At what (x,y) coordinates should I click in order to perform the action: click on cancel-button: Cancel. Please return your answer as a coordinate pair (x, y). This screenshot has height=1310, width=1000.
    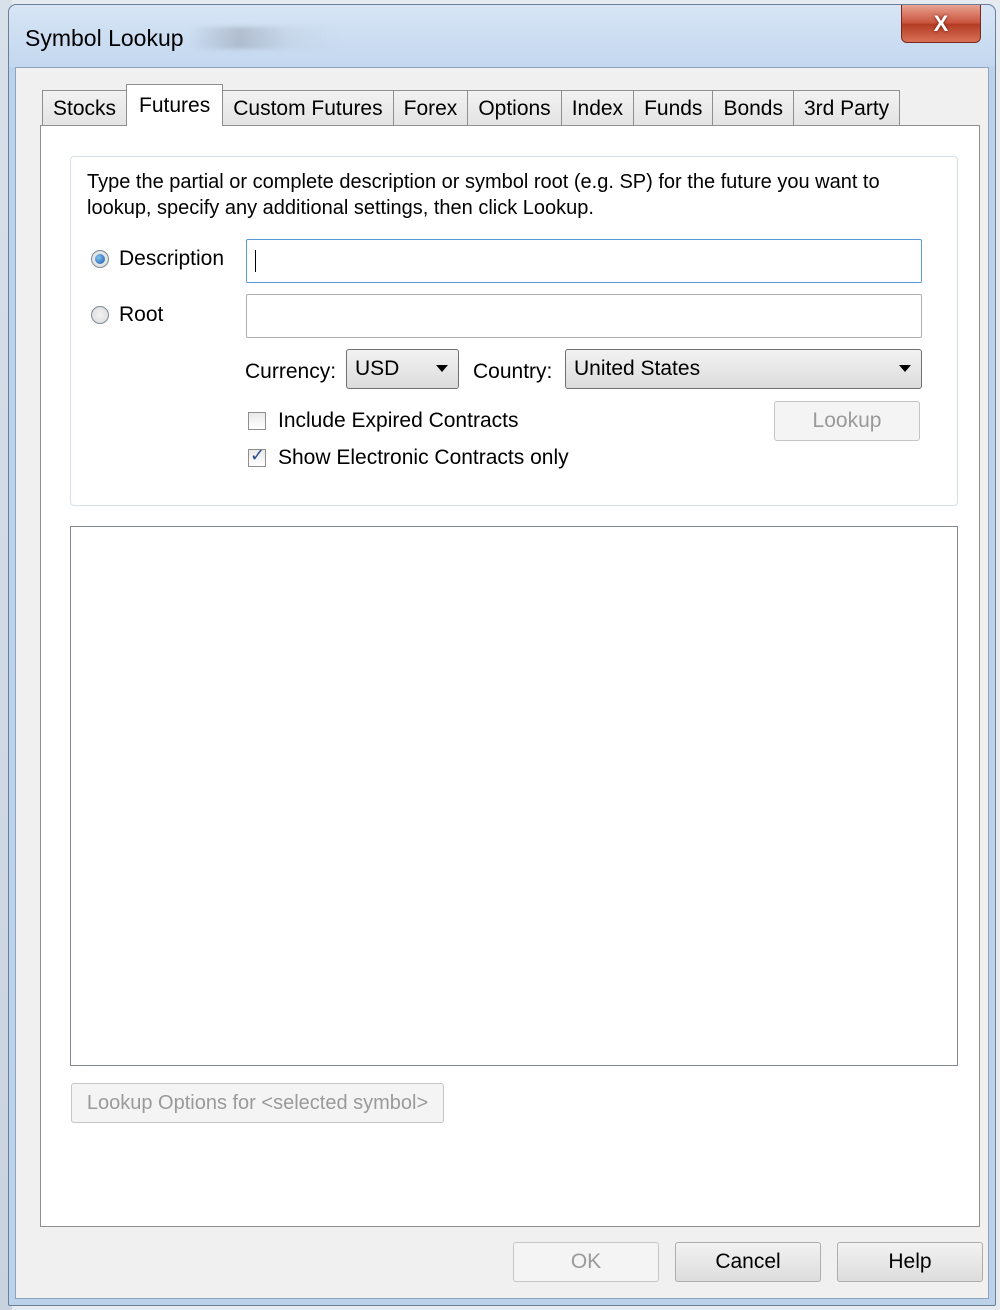
    Looking at the image, I should click on (748, 1262).